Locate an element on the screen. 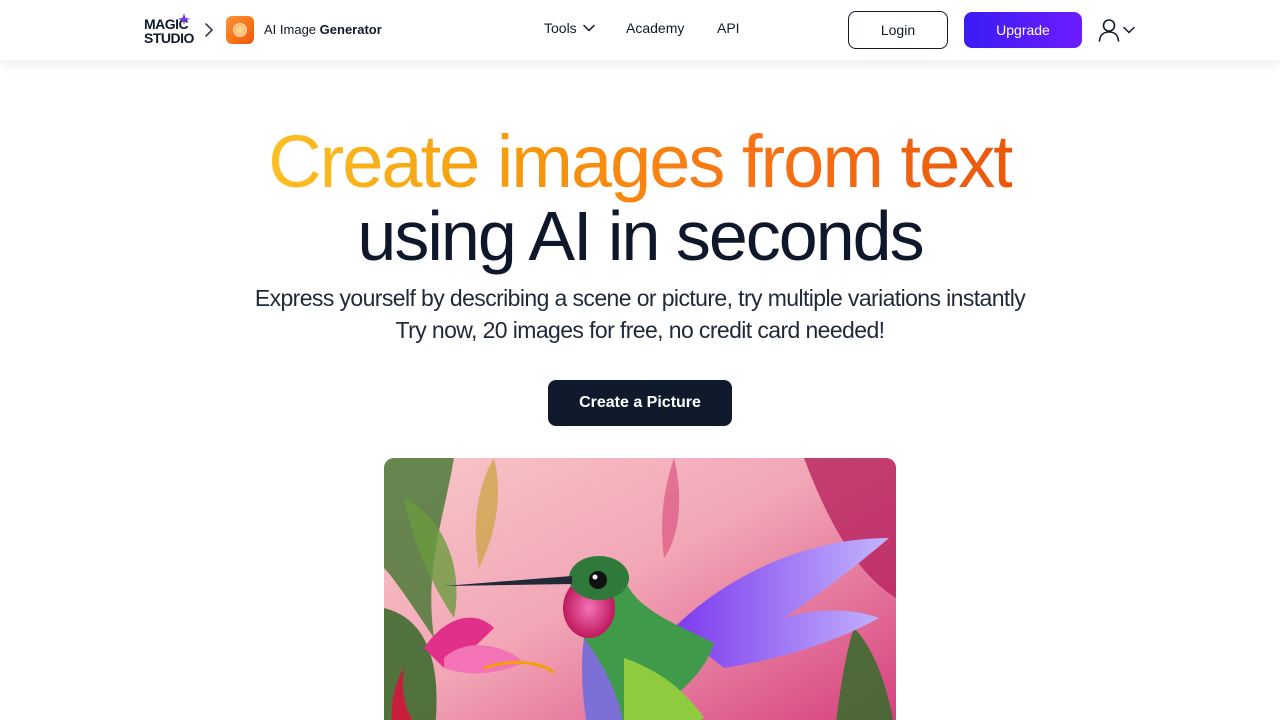  nav-academy-label: Academy is located at coordinates (655, 28).